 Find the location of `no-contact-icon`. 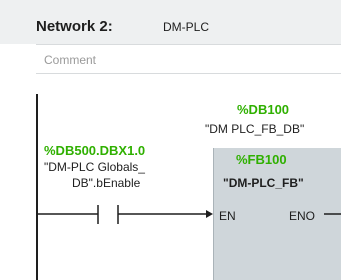

no-contact-icon is located at coordinates (108, 214).